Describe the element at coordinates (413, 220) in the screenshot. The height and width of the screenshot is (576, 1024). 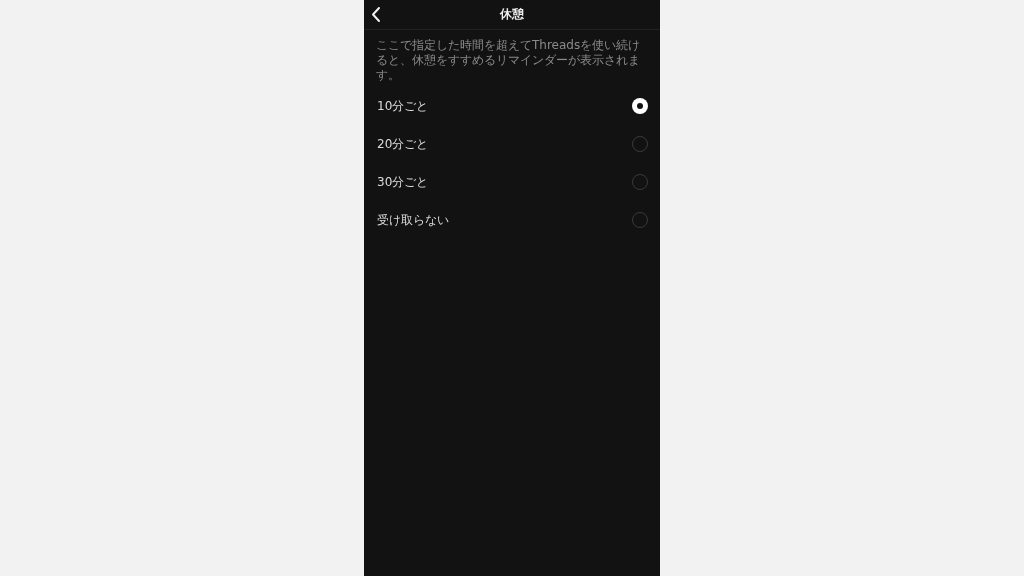
I see `option-label: 受け取らない` at that location.